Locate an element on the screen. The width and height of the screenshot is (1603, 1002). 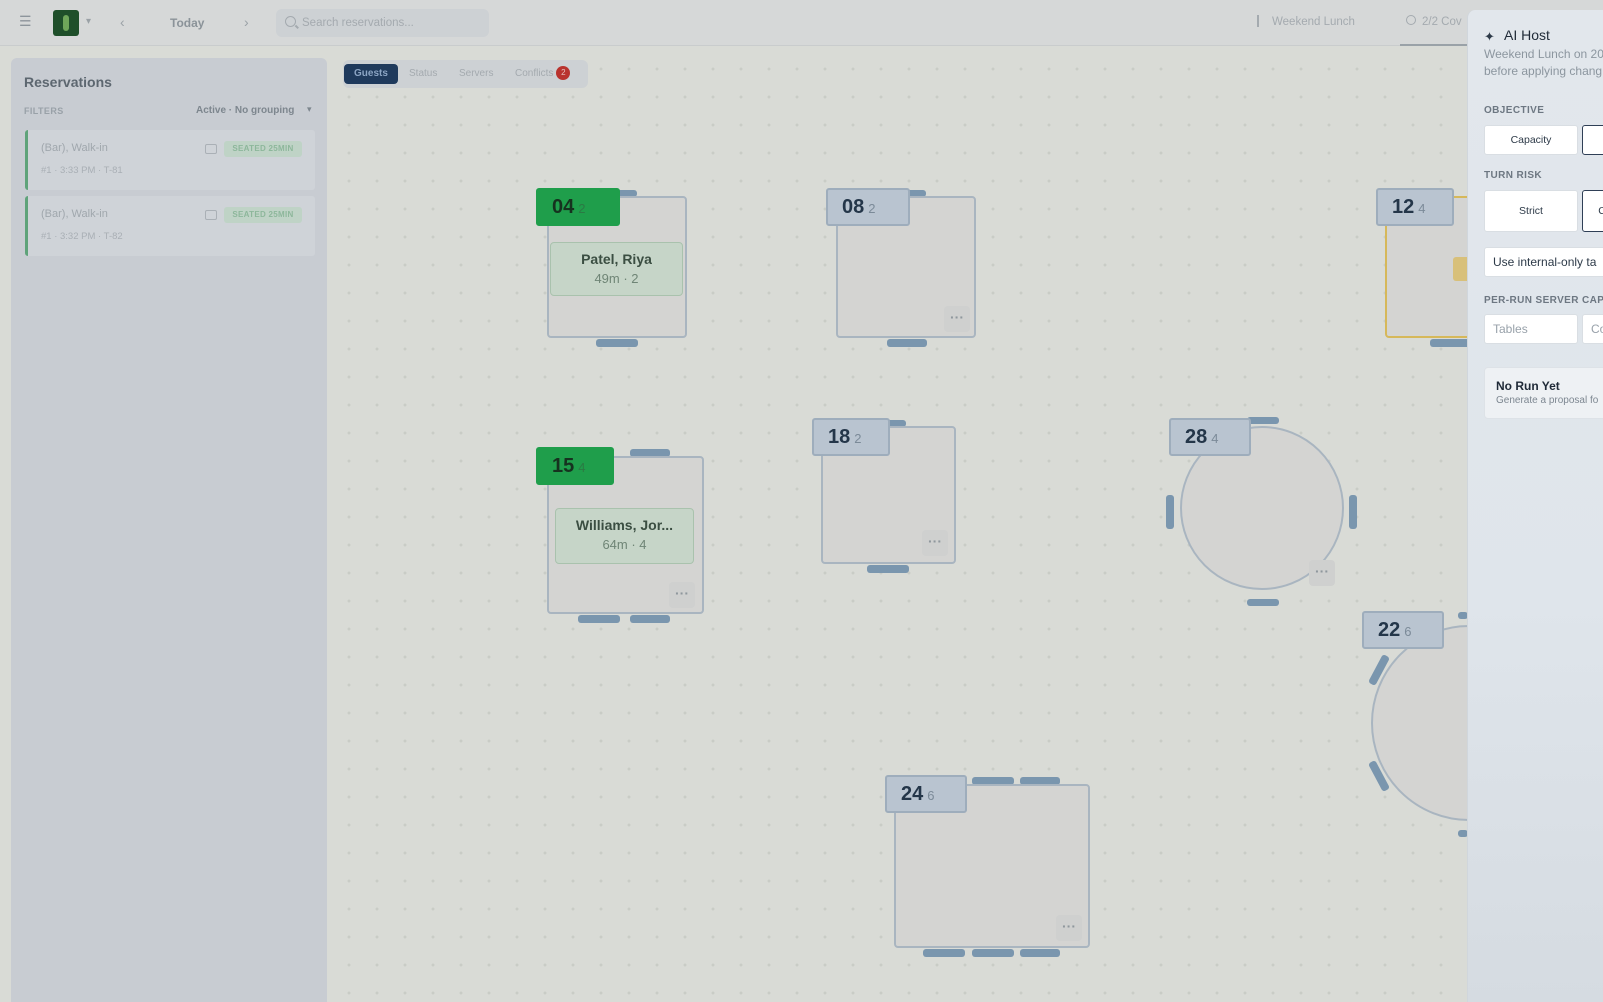
table-number-tag: 04 2 is located at coordinates (578, 207).